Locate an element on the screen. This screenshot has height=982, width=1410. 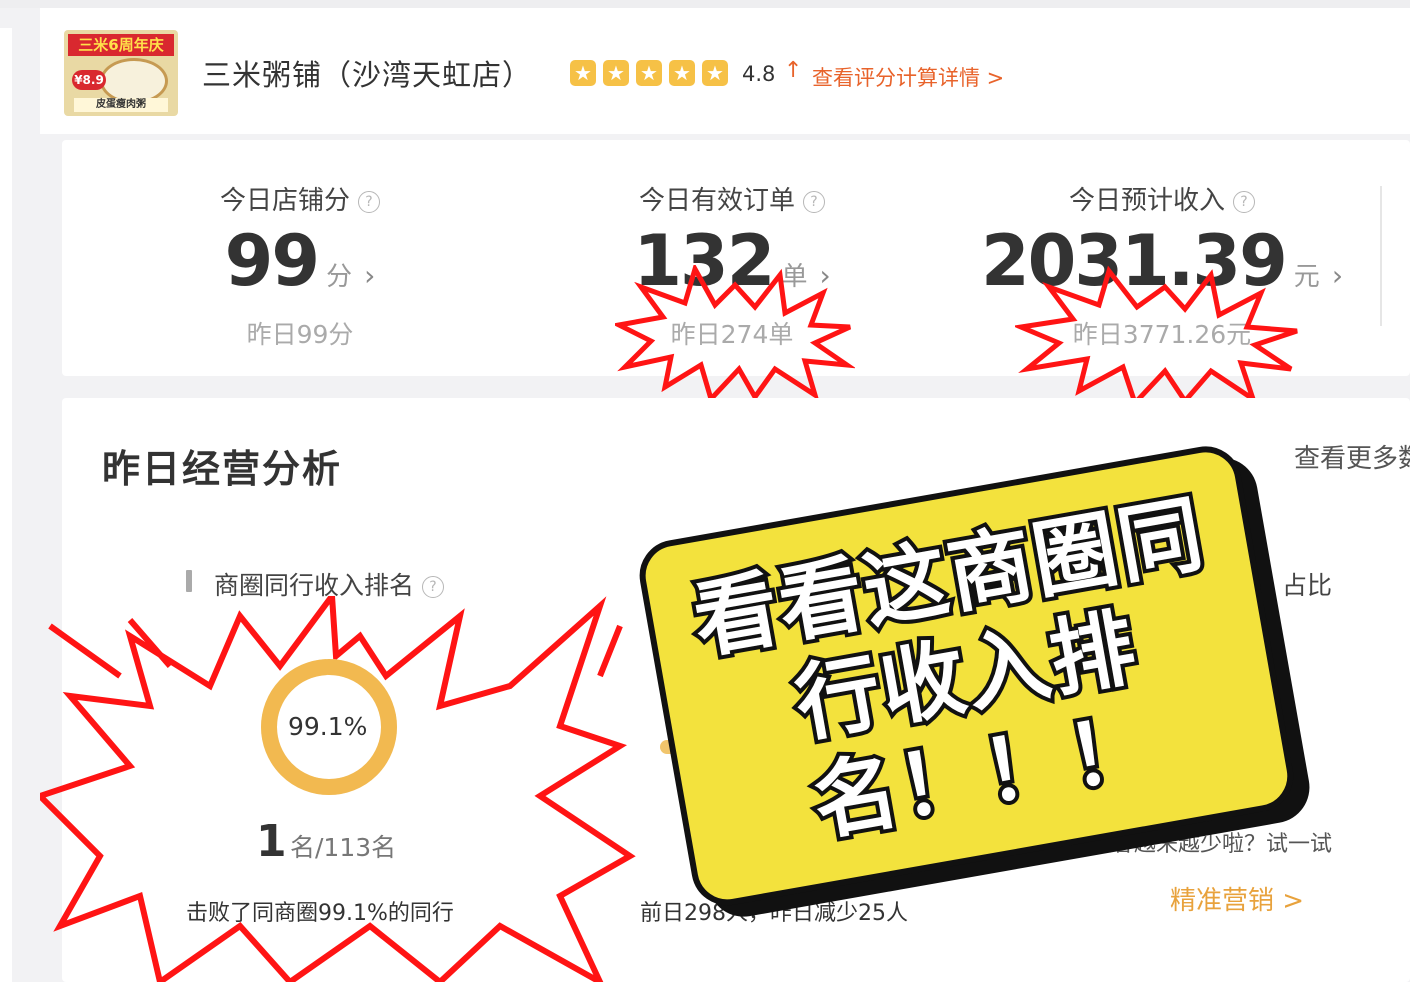
shop-logo: 三米6周年庆 ¥8.9 皮蛋瘦肉粥 is located at coordinates (121, 73).